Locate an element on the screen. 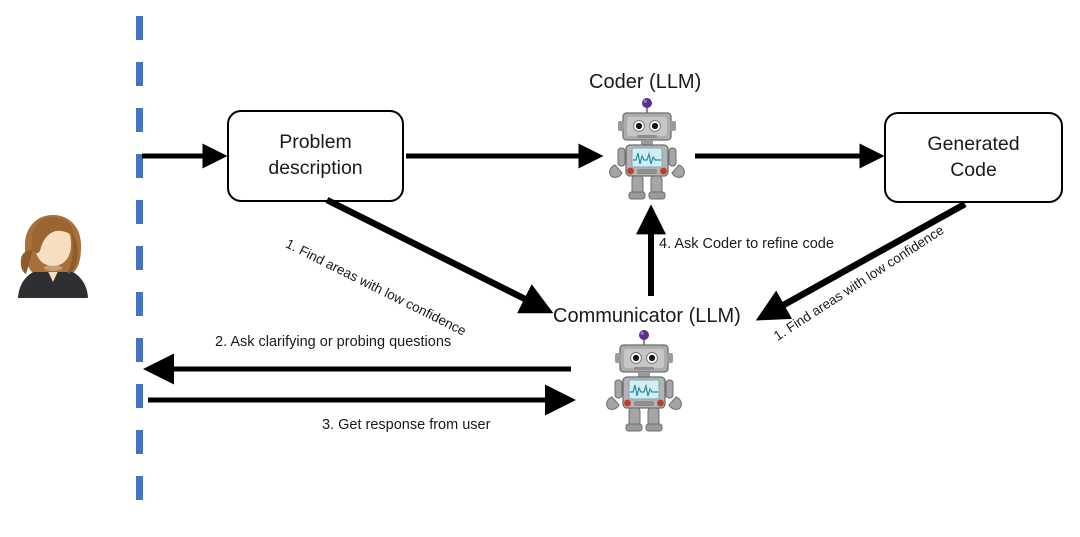 The image size is (1080, 537). generated-code-line2: Code is located at coordinates (973, 169).